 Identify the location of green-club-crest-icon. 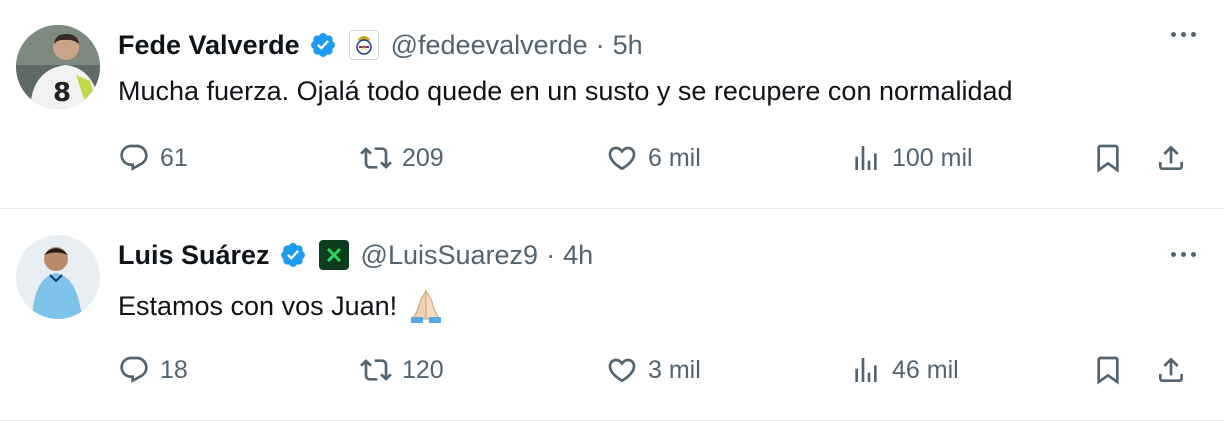
(333, 255).